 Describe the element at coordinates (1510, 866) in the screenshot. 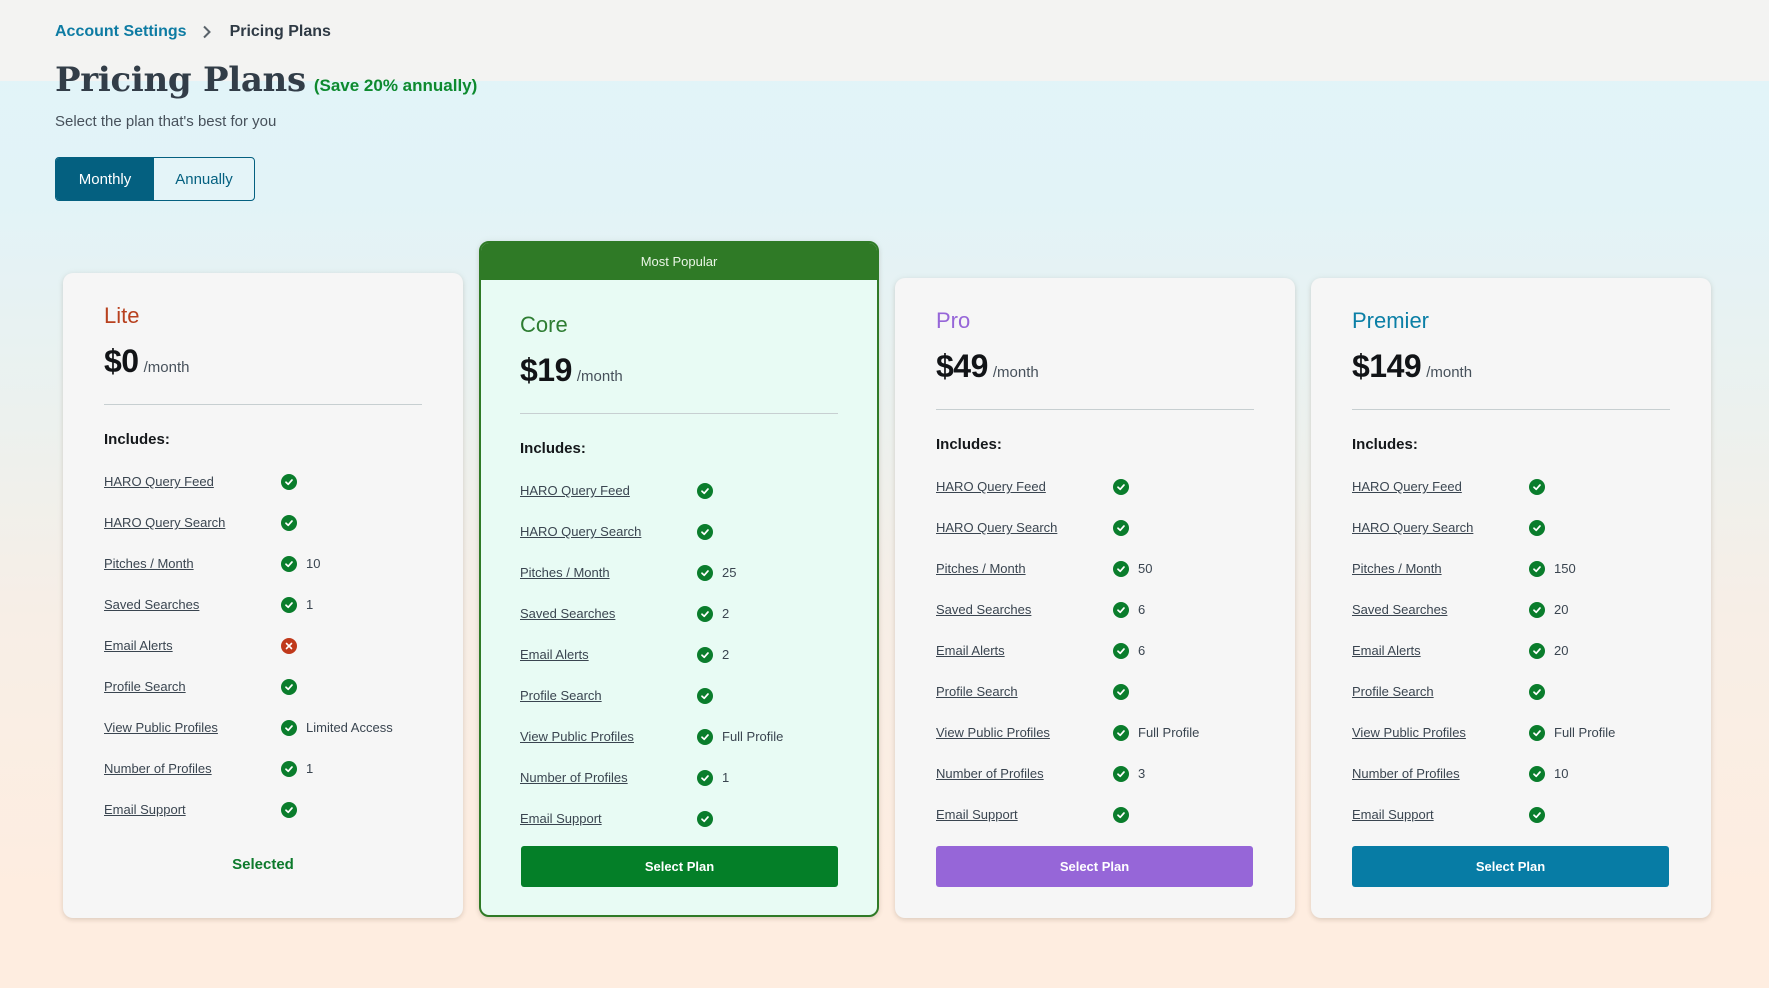

I see `select-plan-button-premier: Select Plan` at that location.